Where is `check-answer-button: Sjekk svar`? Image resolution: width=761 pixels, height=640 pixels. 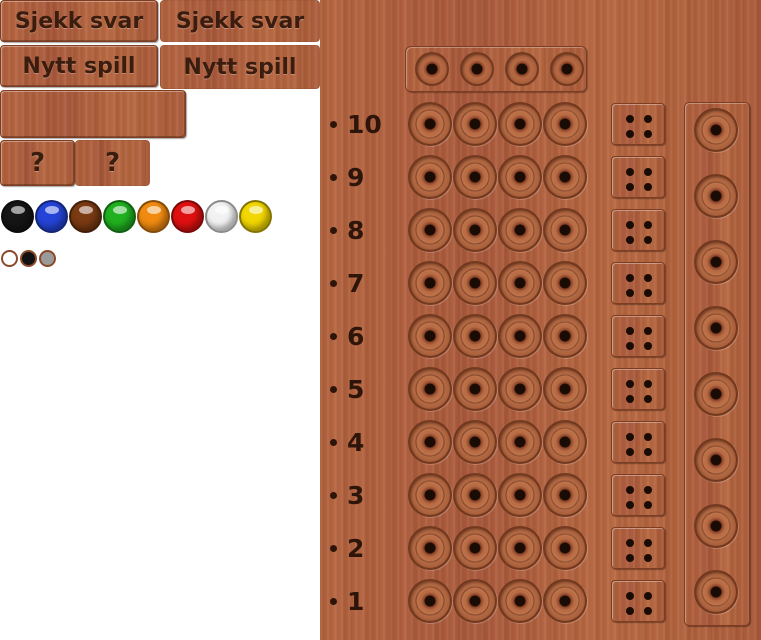
check-answer-button: Sjekk svar is located at coordinates (79, 21).